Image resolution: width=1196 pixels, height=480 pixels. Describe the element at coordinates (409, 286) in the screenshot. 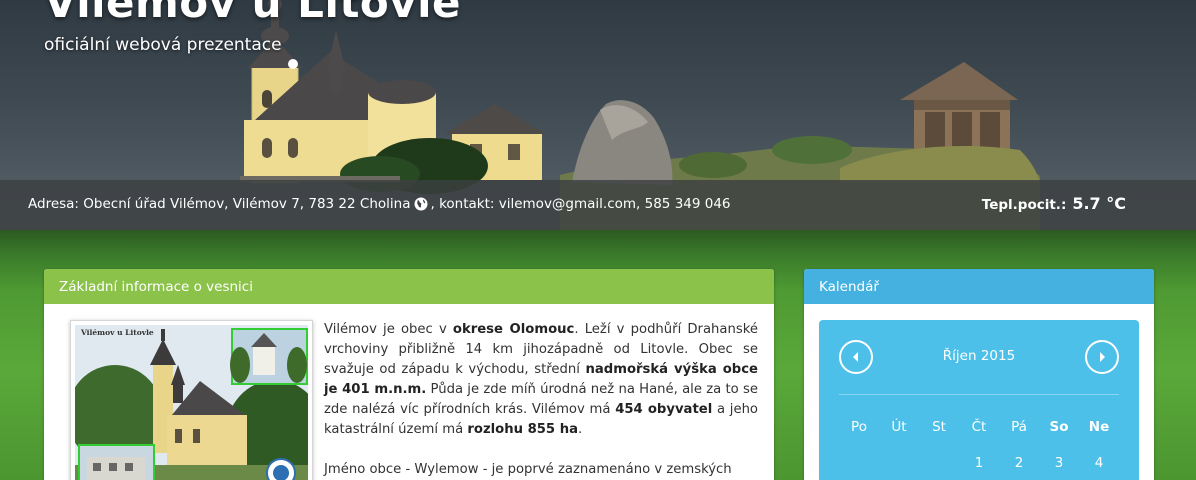

I see `info-panel-title: Základní informace o vesnici` at that location.